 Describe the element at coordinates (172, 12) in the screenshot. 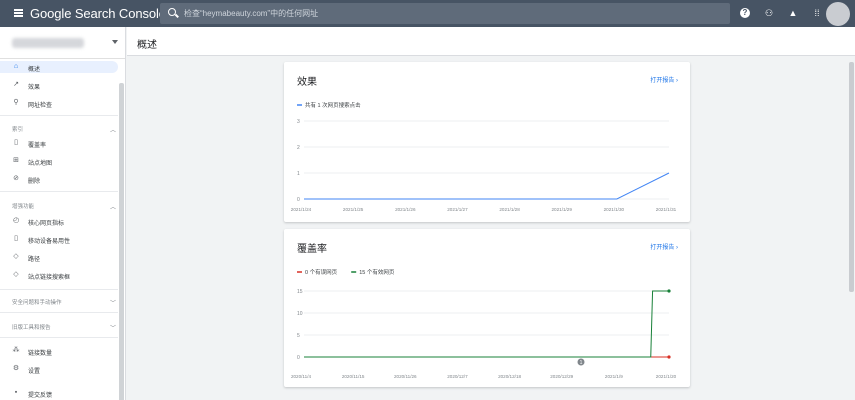

I see `search-icon` at that location.